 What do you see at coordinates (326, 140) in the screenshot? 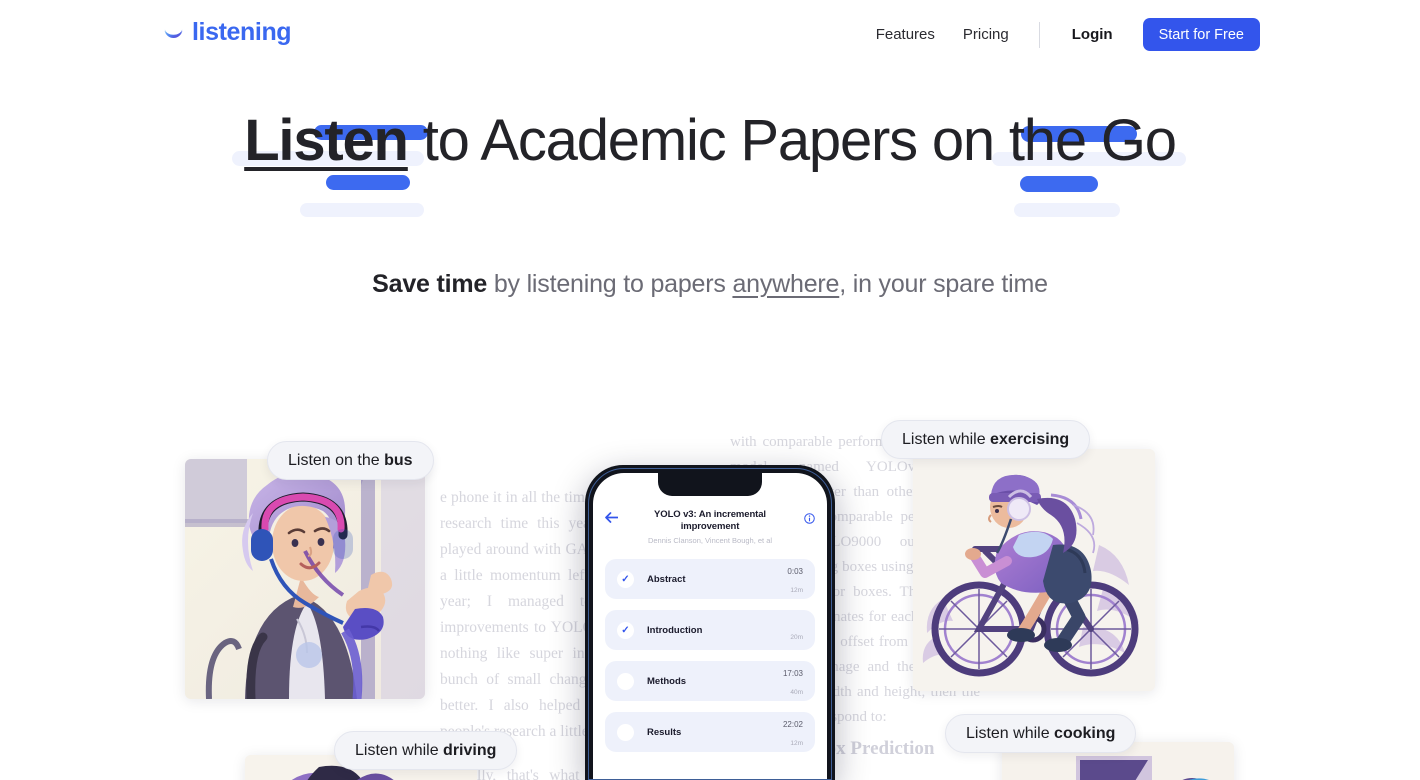
I see `hero-title-emphasis: Listen` at bounding box center [326, 140].